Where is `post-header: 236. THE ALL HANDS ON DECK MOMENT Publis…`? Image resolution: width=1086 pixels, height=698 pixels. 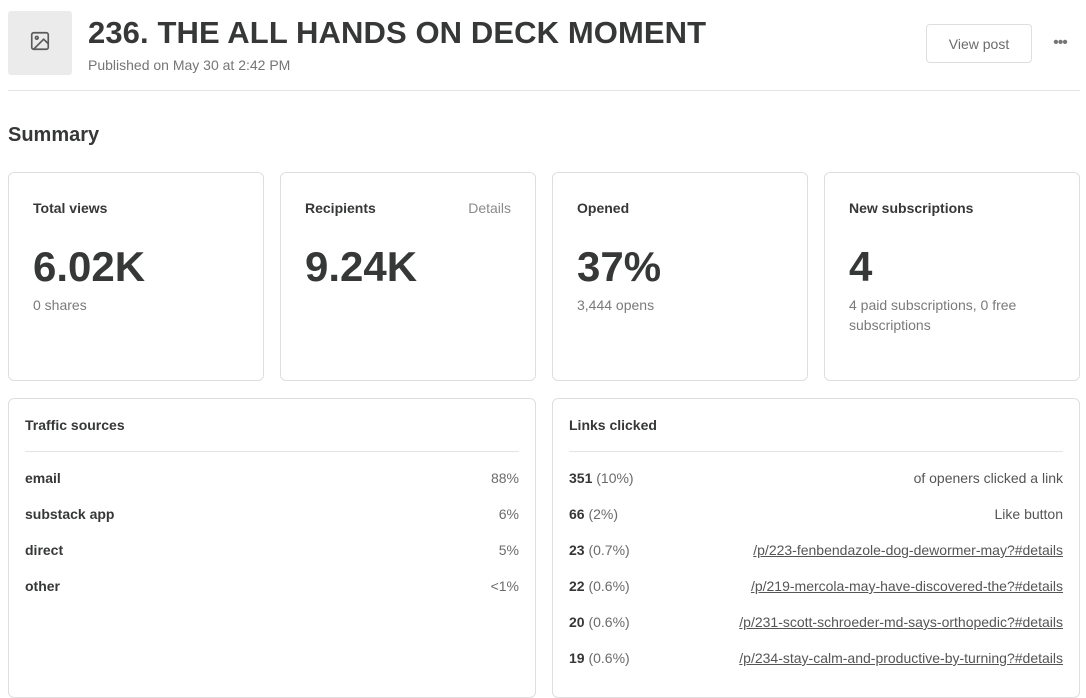
post-header: 236. THE ALL HANDS ON DECK MOMENT Publis… is located at coordinates (544, 51).